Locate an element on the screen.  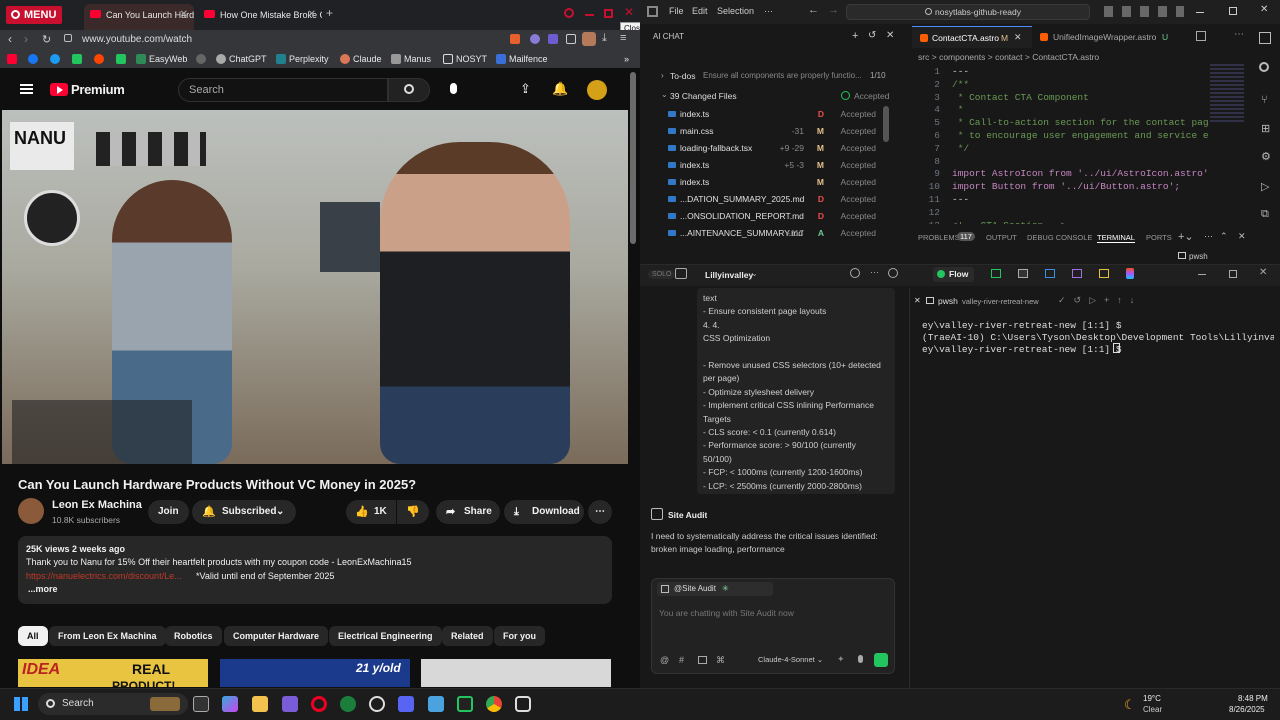
tab-youtube-video: Can You Launch Hard ✕ is located at coordinates (139, 17).